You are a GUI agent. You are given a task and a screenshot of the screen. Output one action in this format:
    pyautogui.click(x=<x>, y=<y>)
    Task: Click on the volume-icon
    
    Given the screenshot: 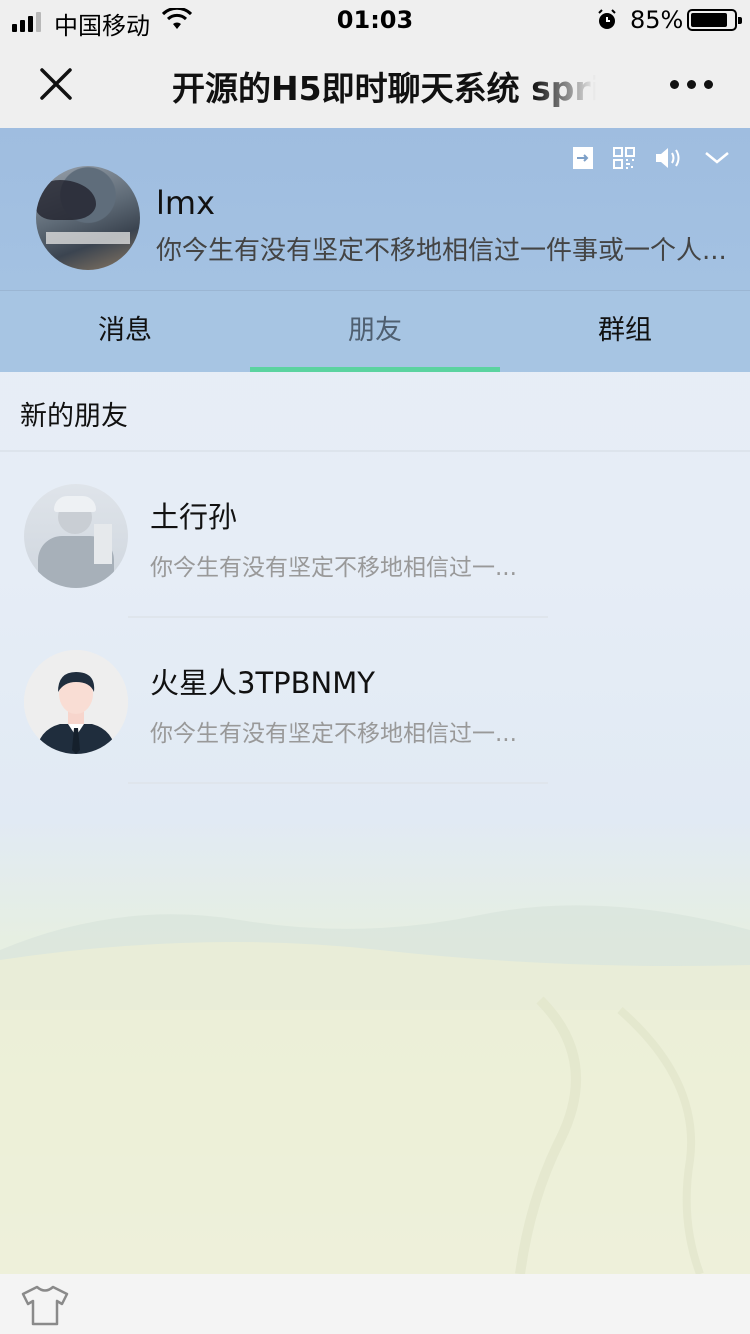 What is the action you would take?
    pyautogui.click(x=670, y=160)
    